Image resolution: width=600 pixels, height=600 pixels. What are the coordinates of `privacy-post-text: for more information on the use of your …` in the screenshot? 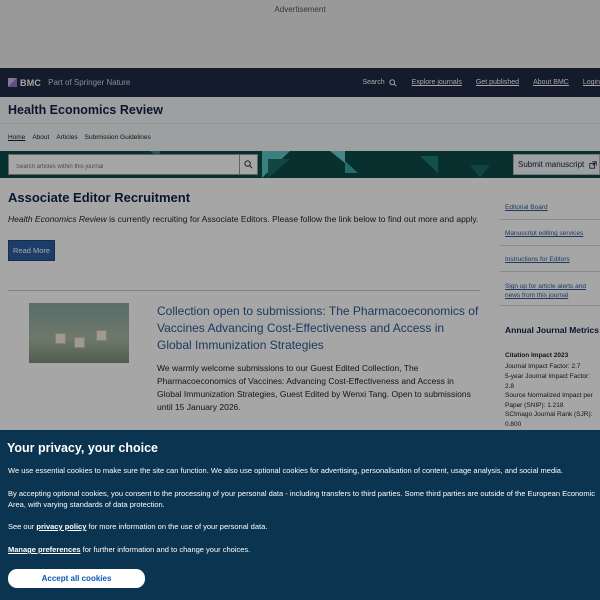 It's located at (177, 526).